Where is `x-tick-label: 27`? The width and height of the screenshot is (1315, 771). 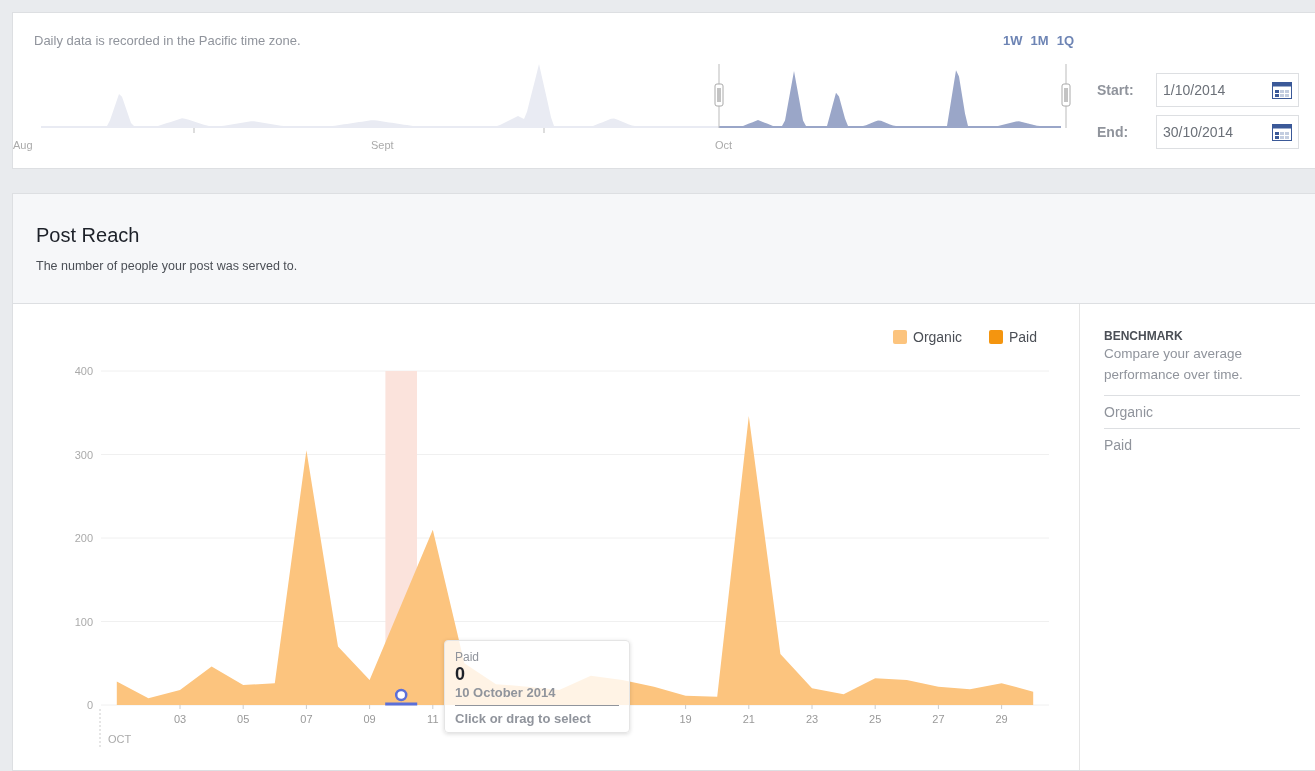
x-tick-label: 27 is located at coordinates (938, 719).